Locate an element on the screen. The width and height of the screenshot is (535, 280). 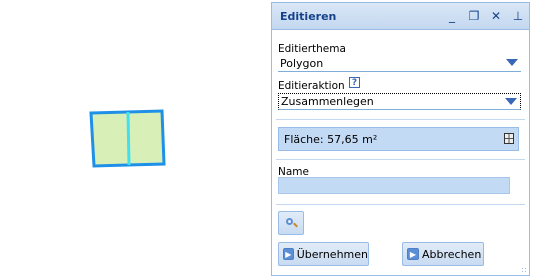
accept-button: ▶ Übernehmen is located at coordinates (323, 254).